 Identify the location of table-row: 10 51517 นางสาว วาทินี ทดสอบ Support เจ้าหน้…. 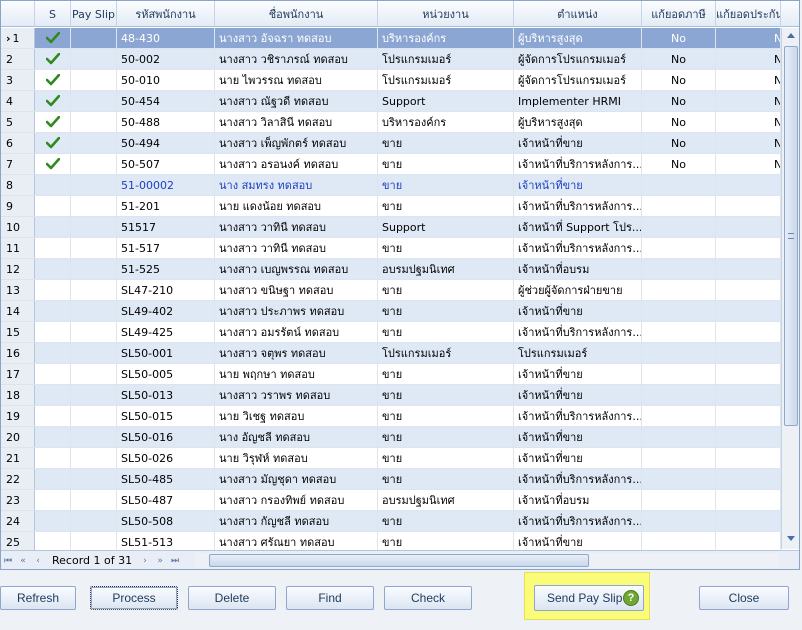
(391, 227).